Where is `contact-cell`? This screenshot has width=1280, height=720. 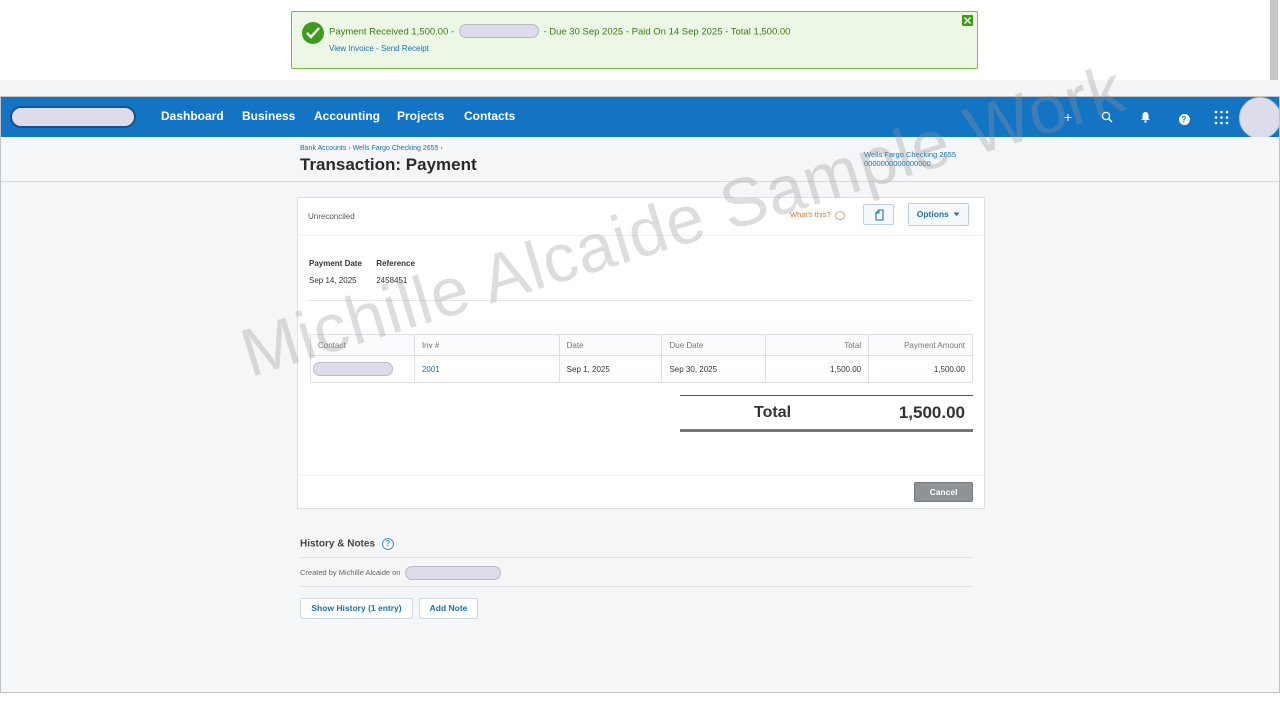
contact-cell is located at coordinates (362, 369).